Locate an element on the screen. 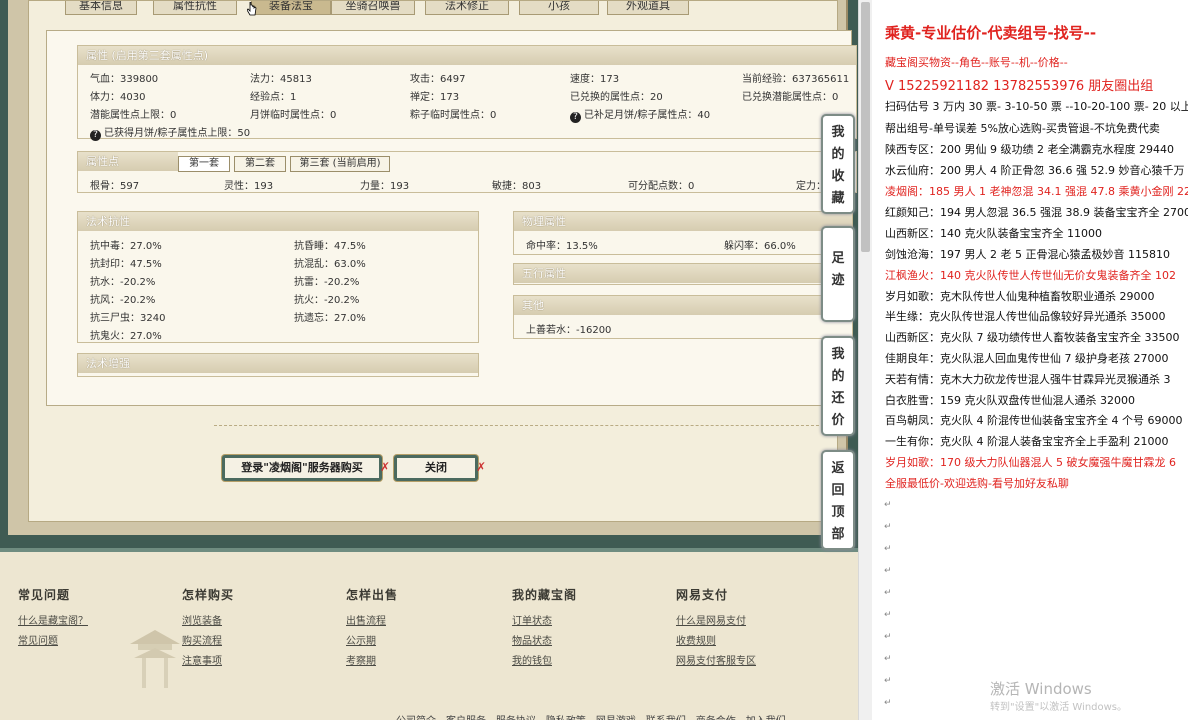  resist-thunder: 抗雷：-20.2% is located at coordinates (327, 282).